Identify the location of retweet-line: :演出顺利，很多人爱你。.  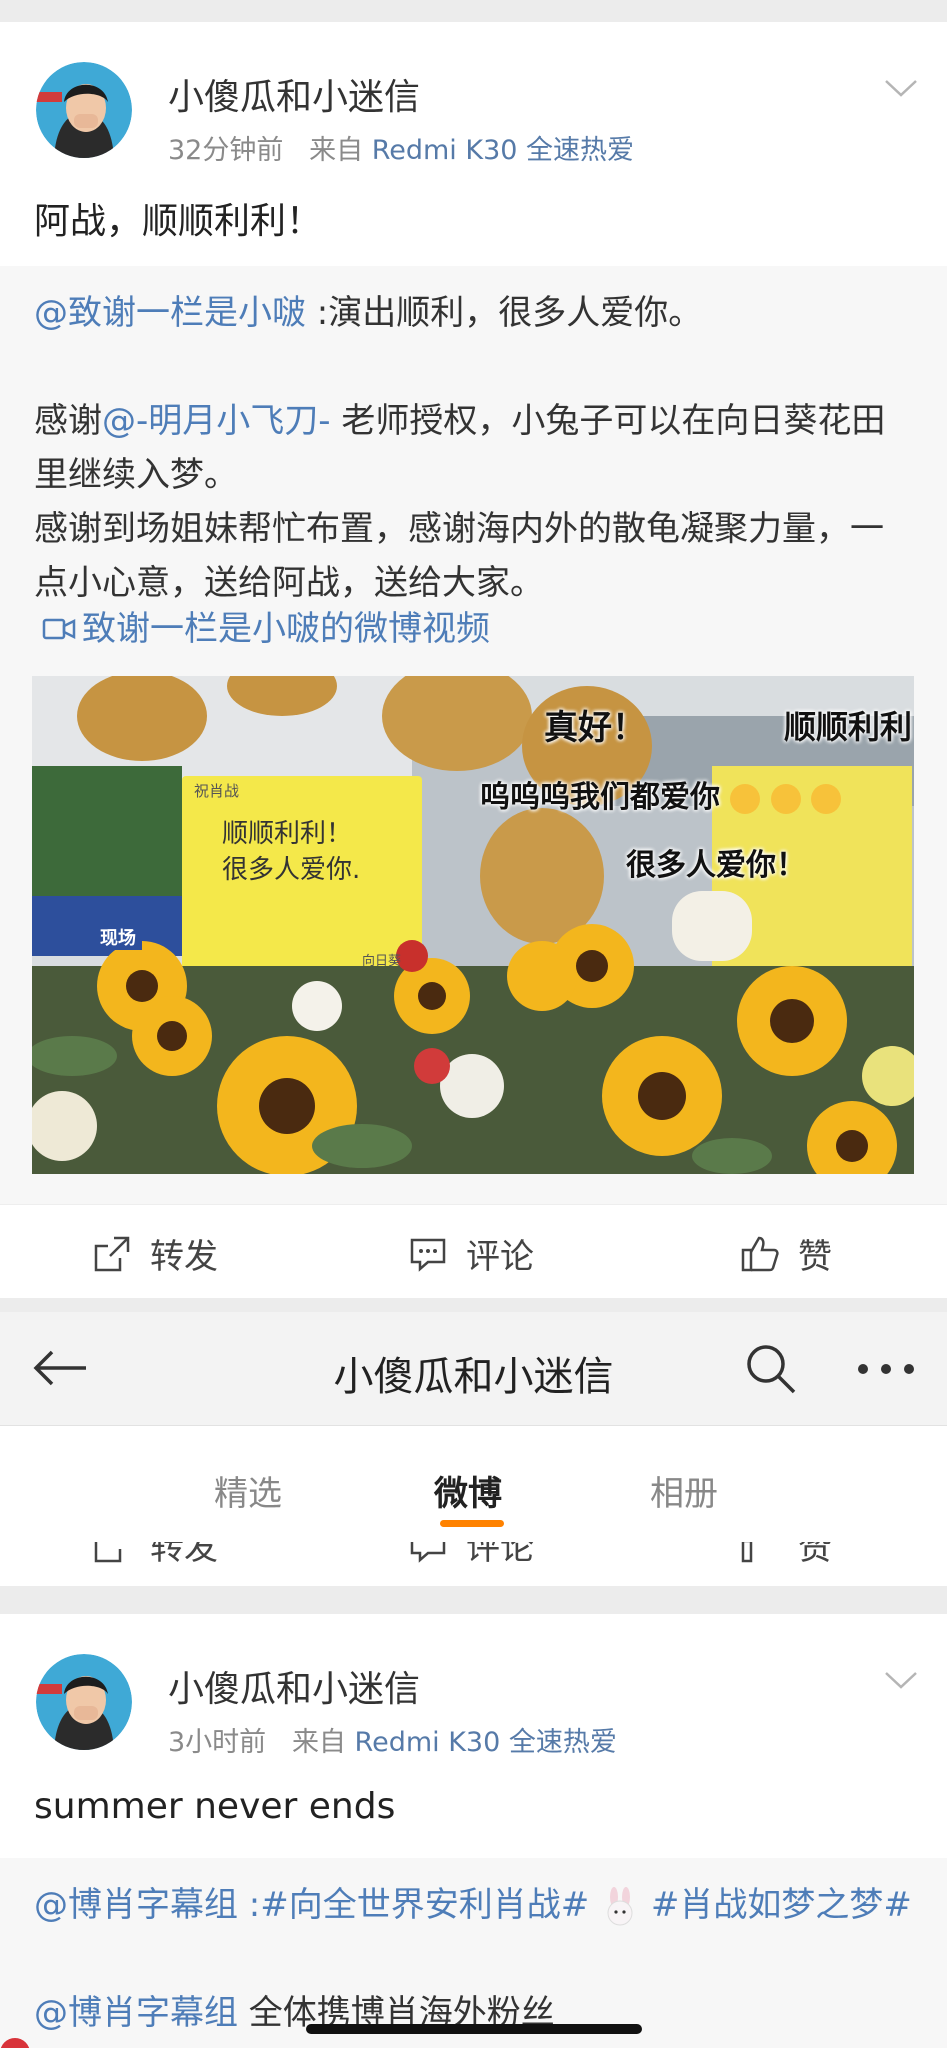
(504, 313).